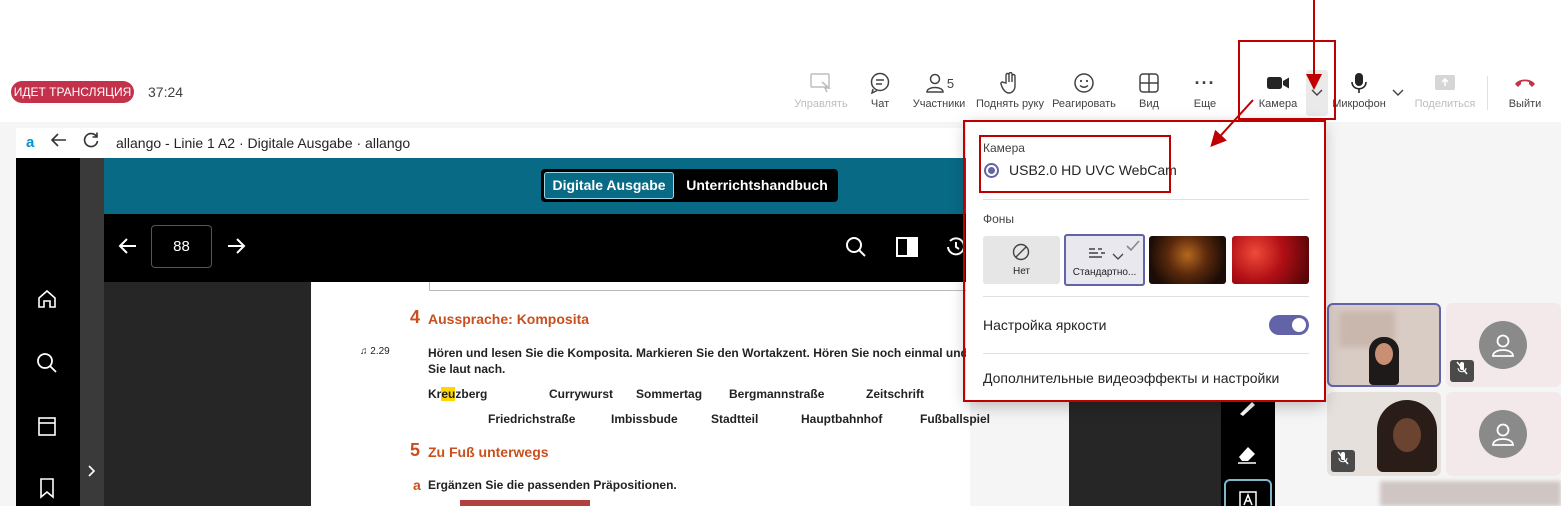 This screenshot has width=1561, height=506. Describe the element at coordinates (415, 317) in the screenshot. I see `section-number: 4` at that location.